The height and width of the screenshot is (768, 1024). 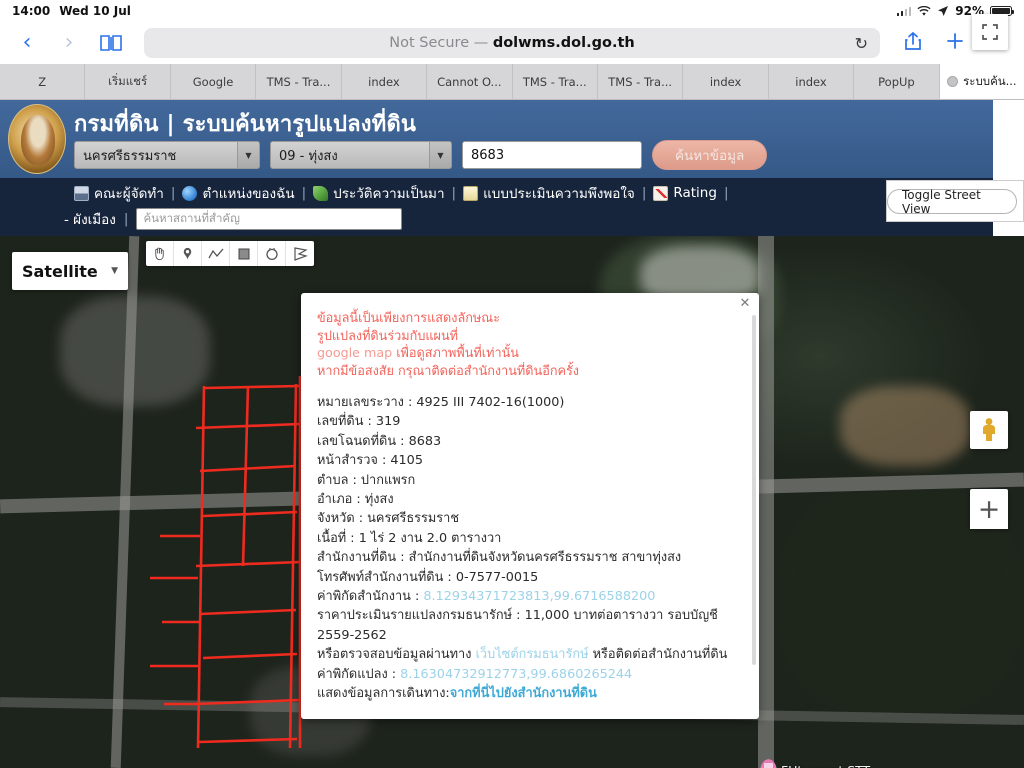 What do you see at coordinates (31, 11) in the screenshot?
I see `status-time: 14:00` at bounding box center [31, 11].